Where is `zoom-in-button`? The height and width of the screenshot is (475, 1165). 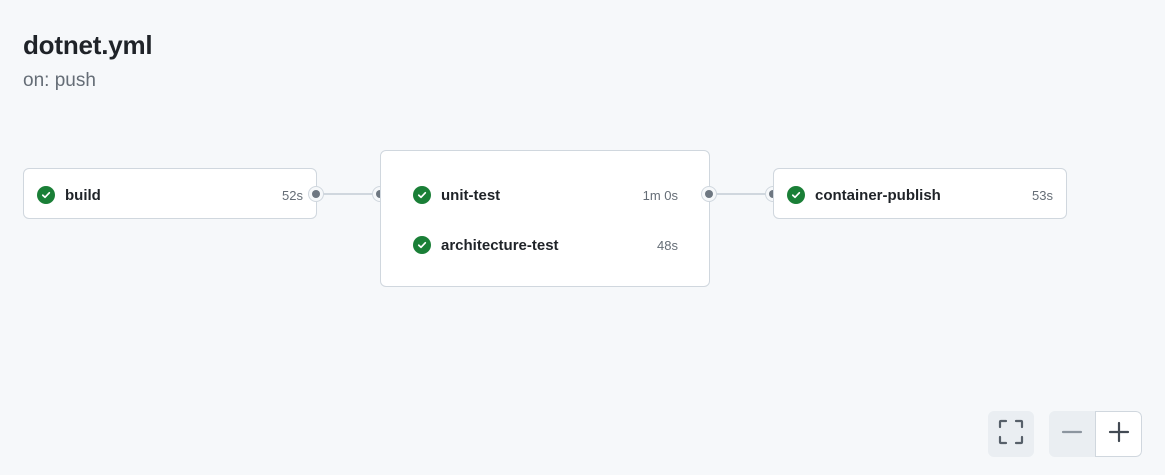
zoom-in-button is located at coordinates (1118, 434).